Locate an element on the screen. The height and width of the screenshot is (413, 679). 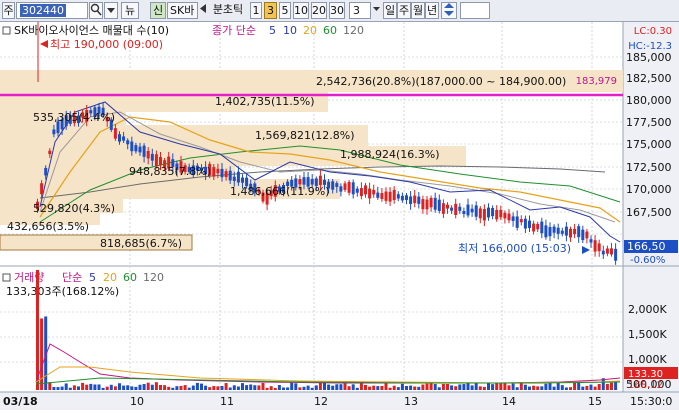
extra-input-field is located at coordinates (475, 10).